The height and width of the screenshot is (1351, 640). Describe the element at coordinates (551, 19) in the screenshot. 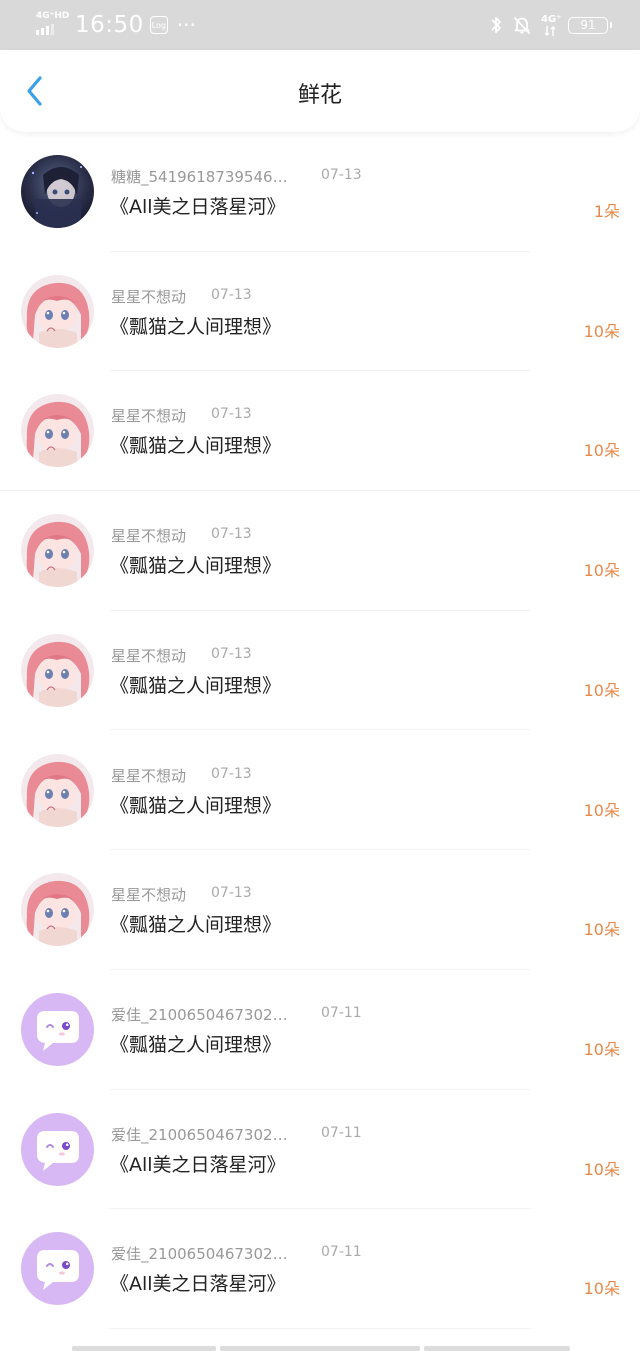

I see `network-type-right-label: 4G⁺` at that location.